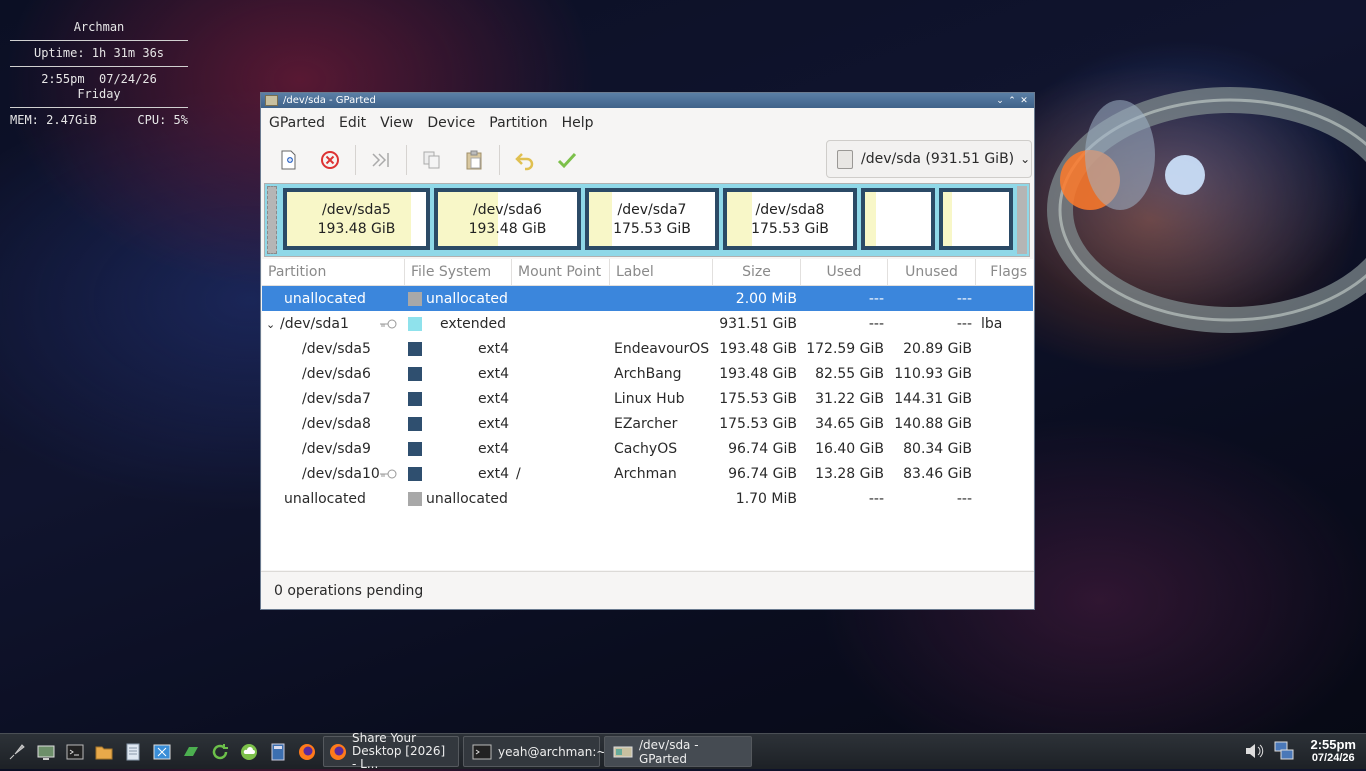  What do you see at coordinates (162, 120) in the screenshot?
I see `conky-cpu: CPU: 5%` at bounding box center [162, 120].